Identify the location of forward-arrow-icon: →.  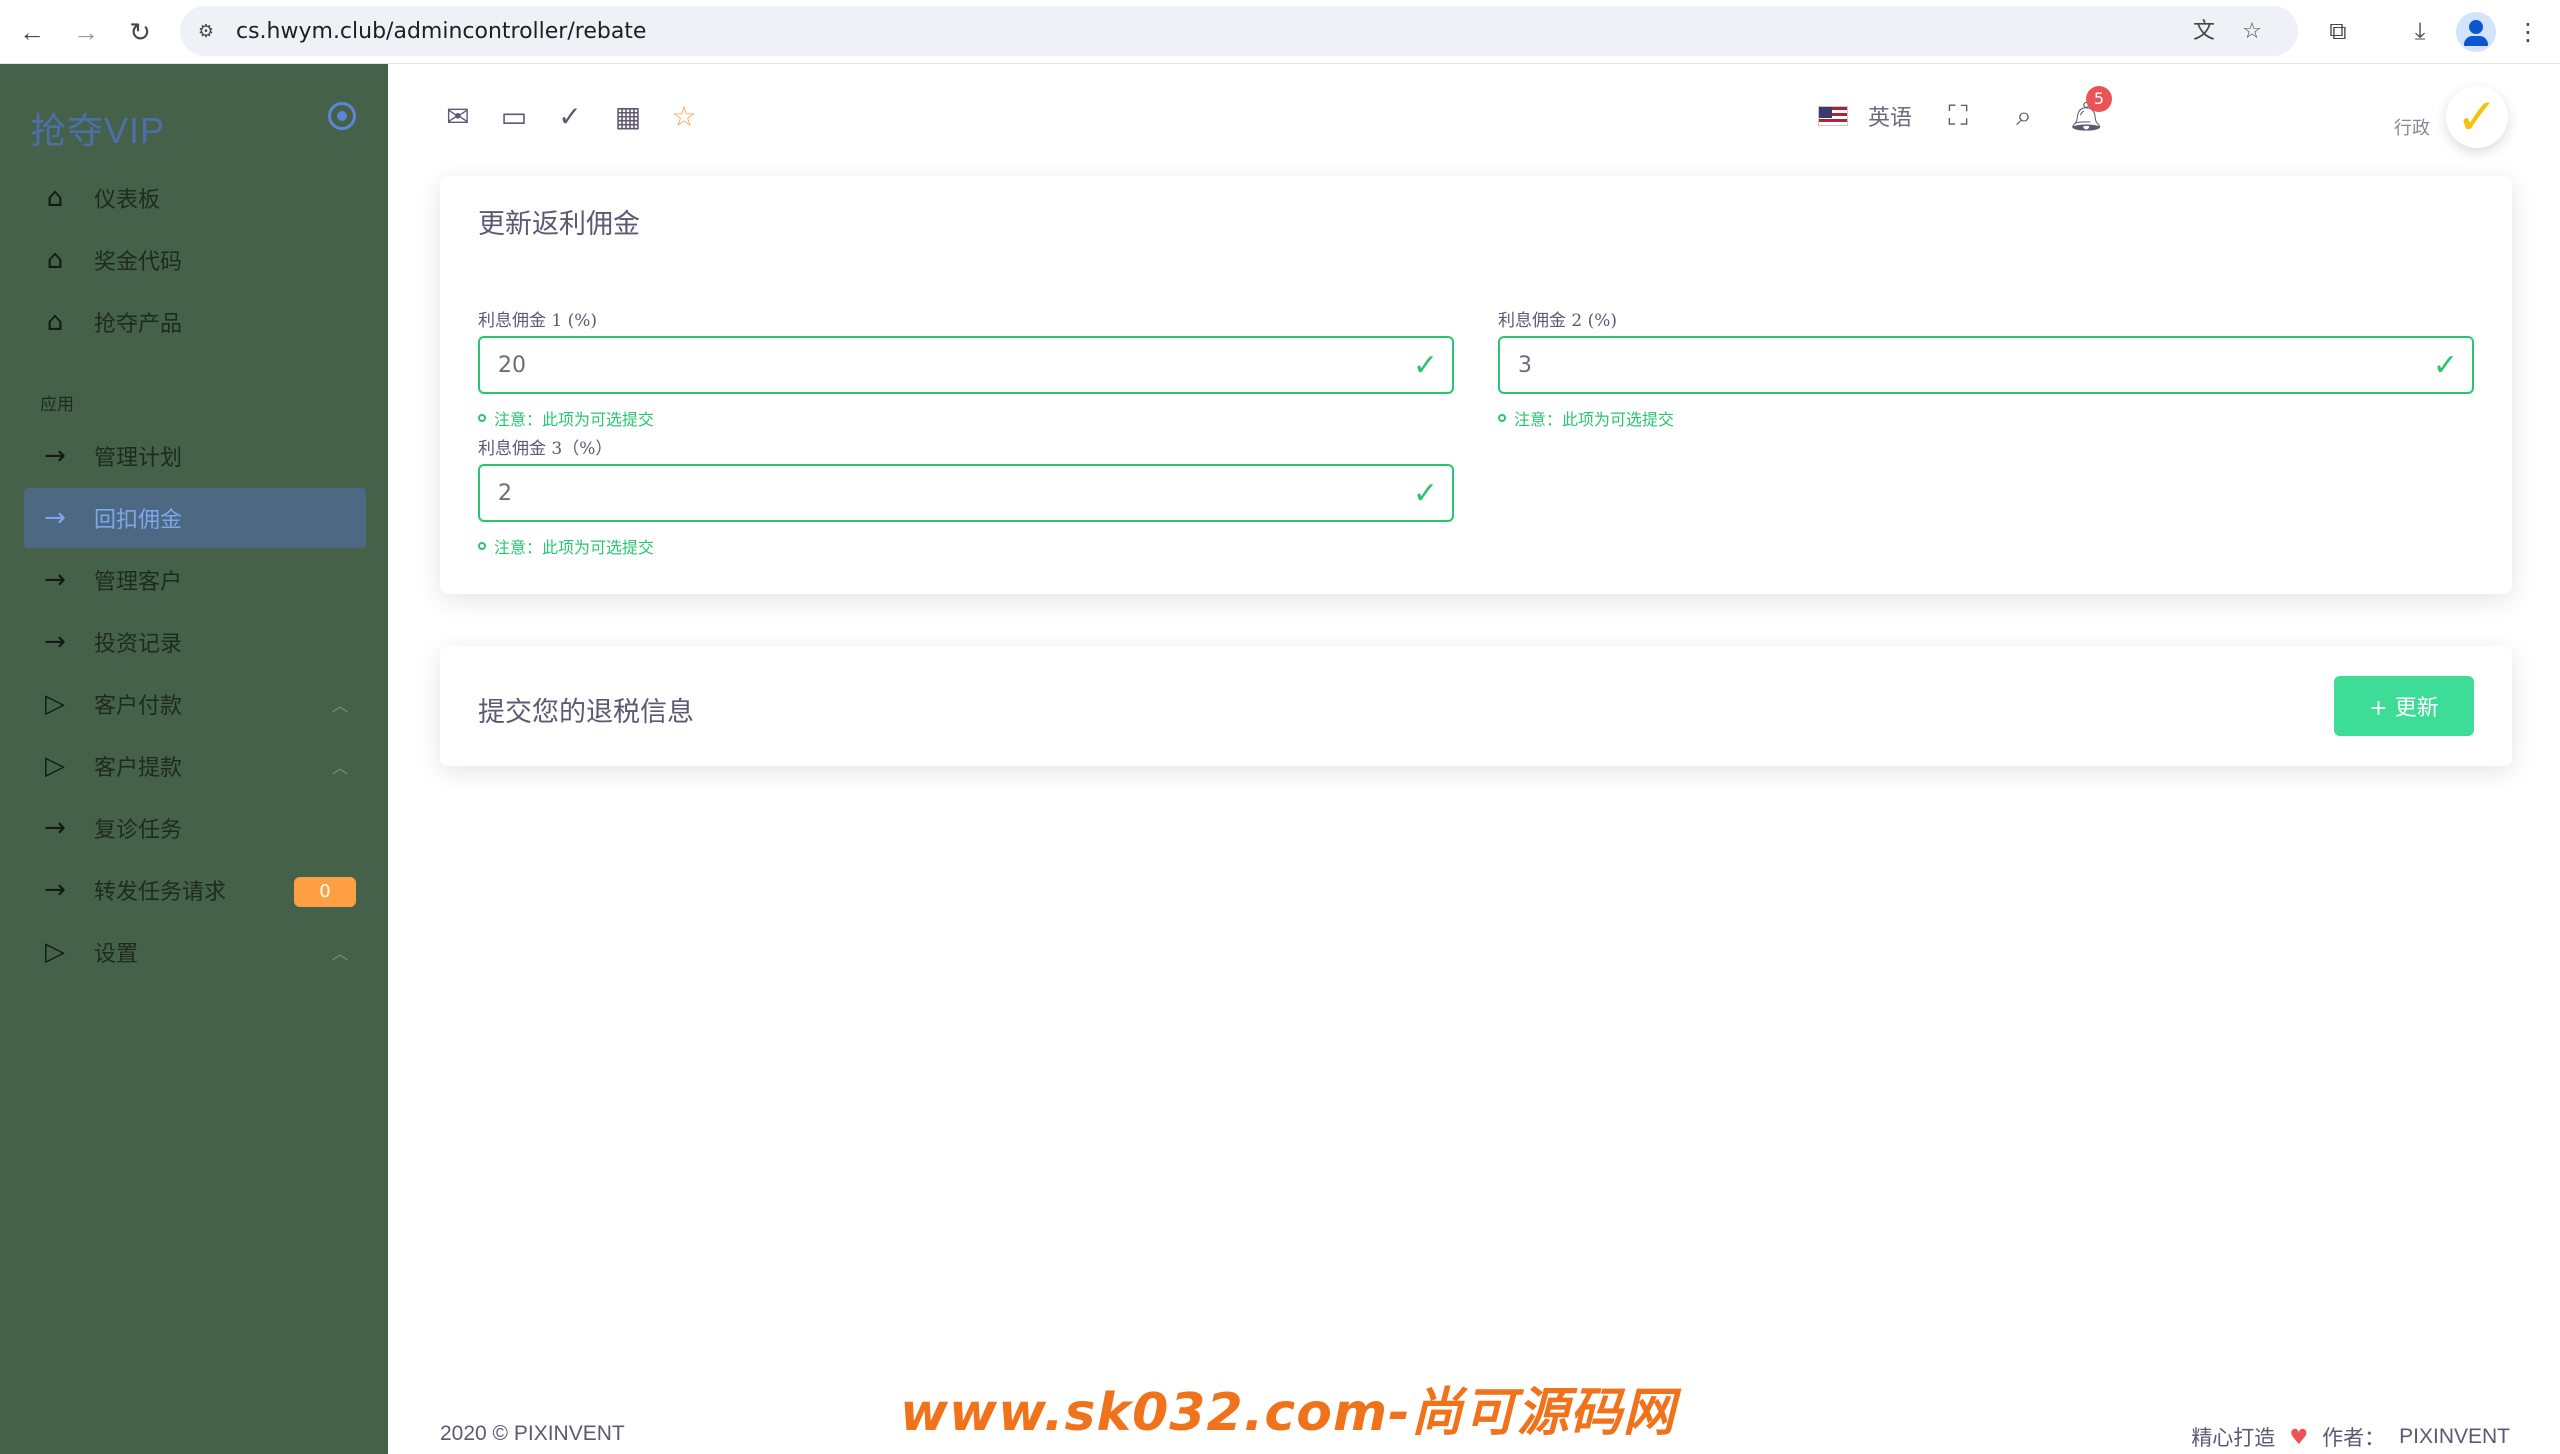
(86, 32).